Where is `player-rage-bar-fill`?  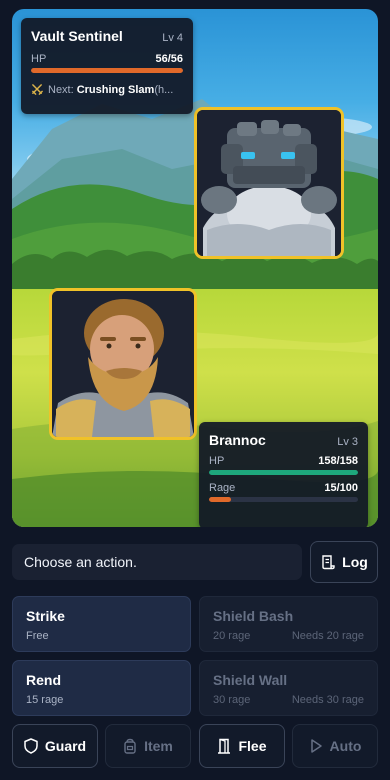 player-rage-bar-fill is located at coordinates (220, 499).